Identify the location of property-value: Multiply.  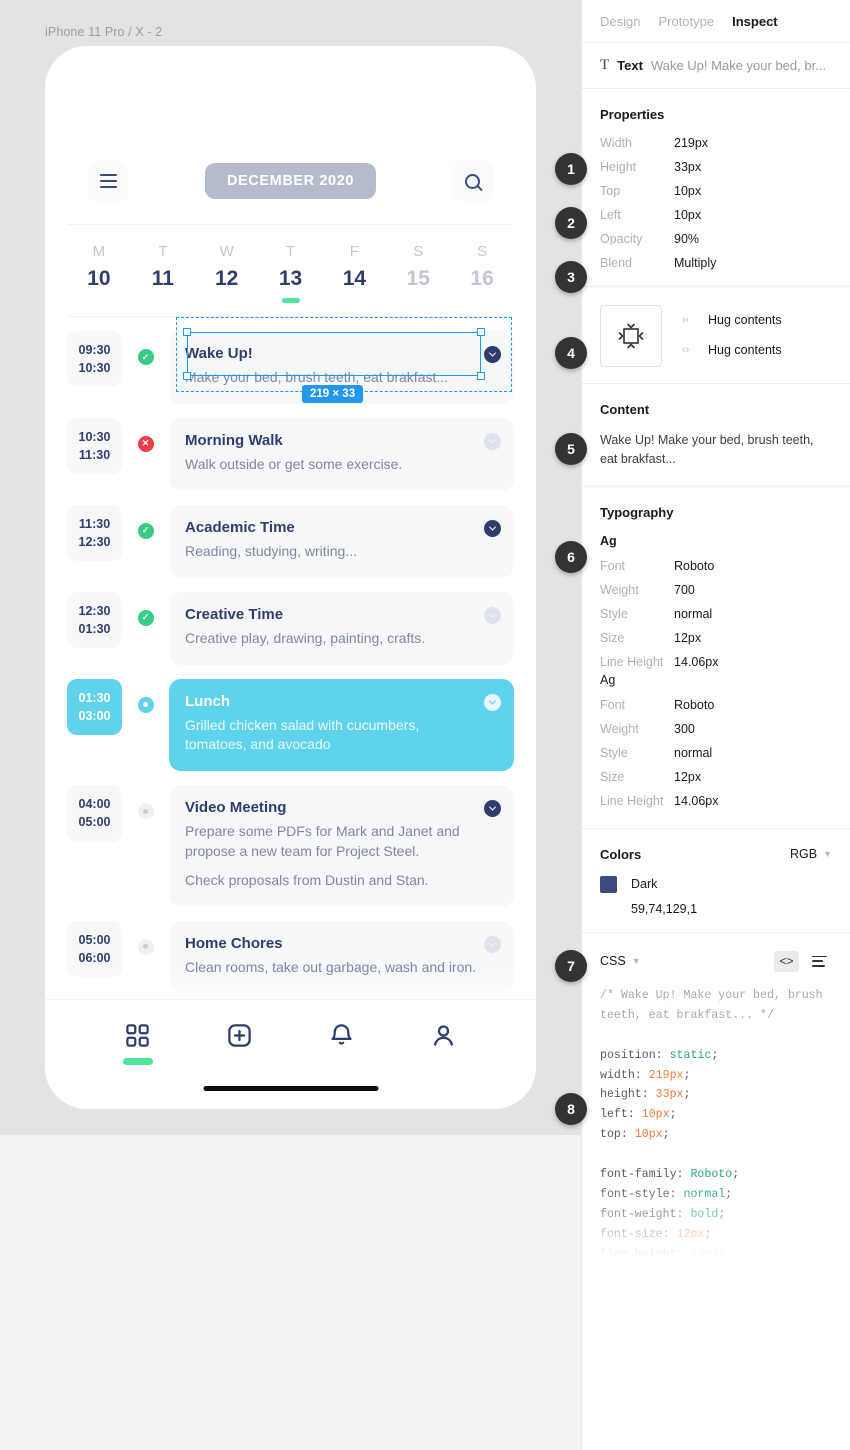
(695, 263).